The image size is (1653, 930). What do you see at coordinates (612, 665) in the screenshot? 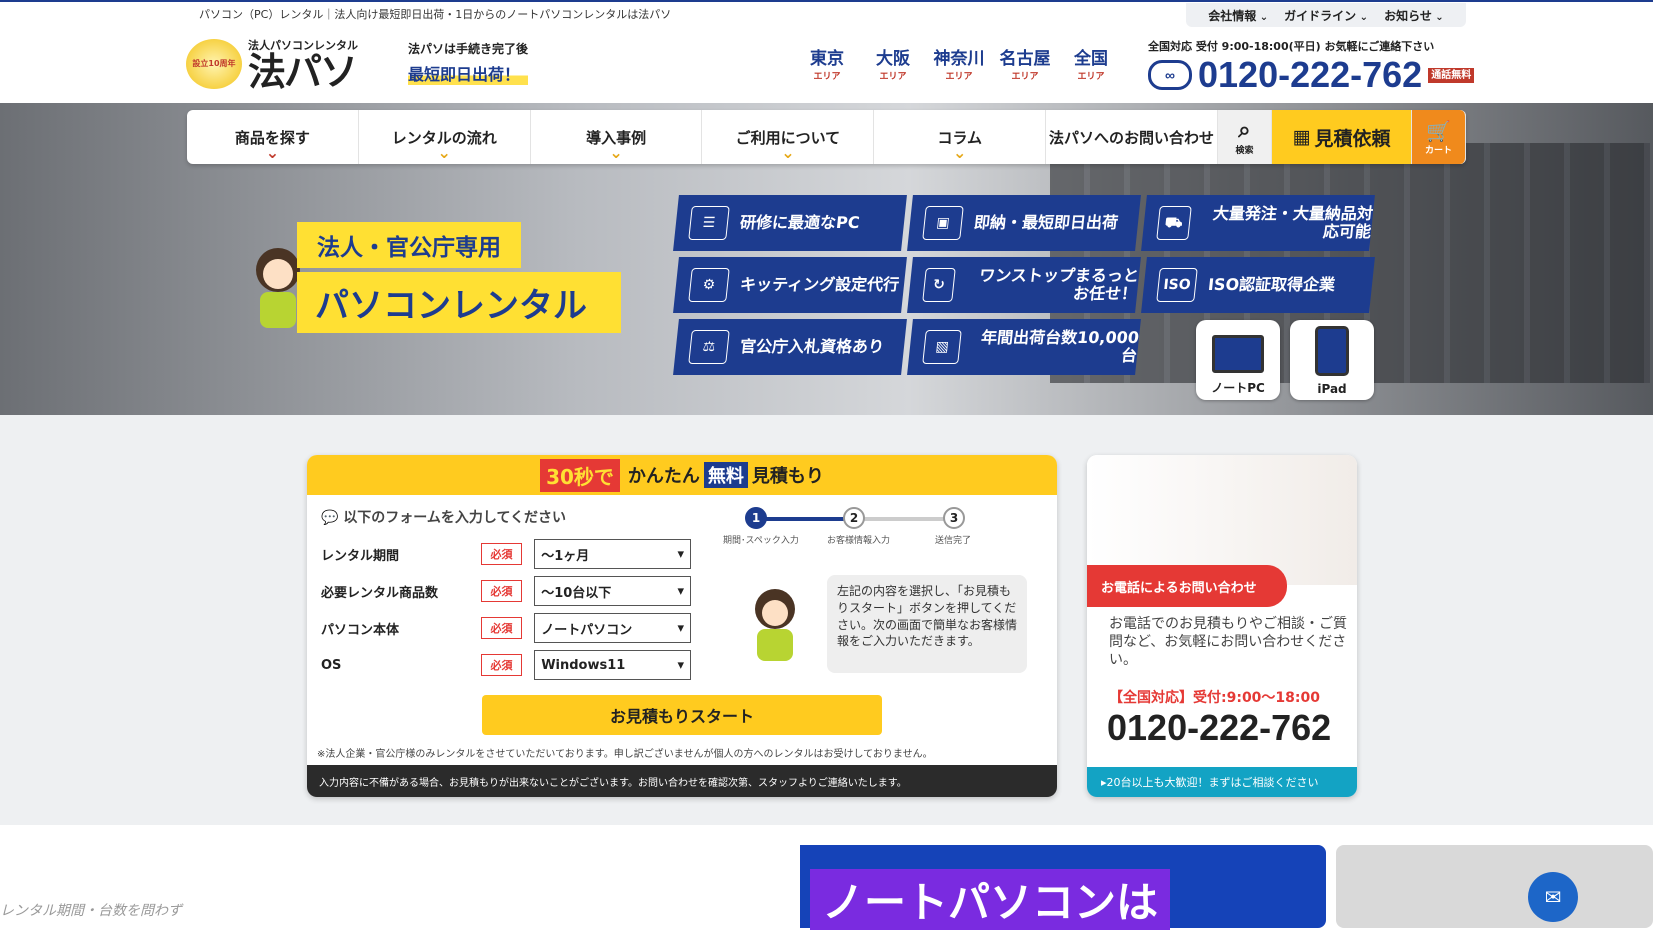
I see `os-select: Windows11 ▾` at bounding box center [612, 665].